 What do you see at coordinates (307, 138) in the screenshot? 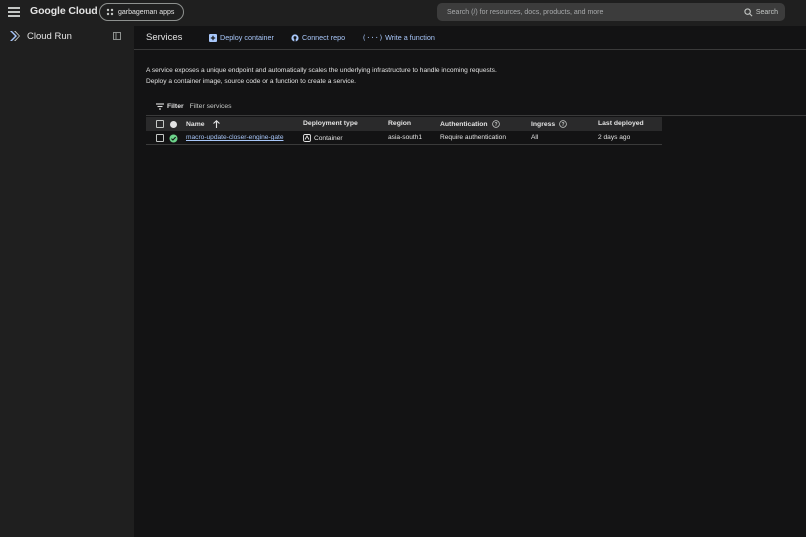
I see `container-icon` at bounding box center [307, 138].